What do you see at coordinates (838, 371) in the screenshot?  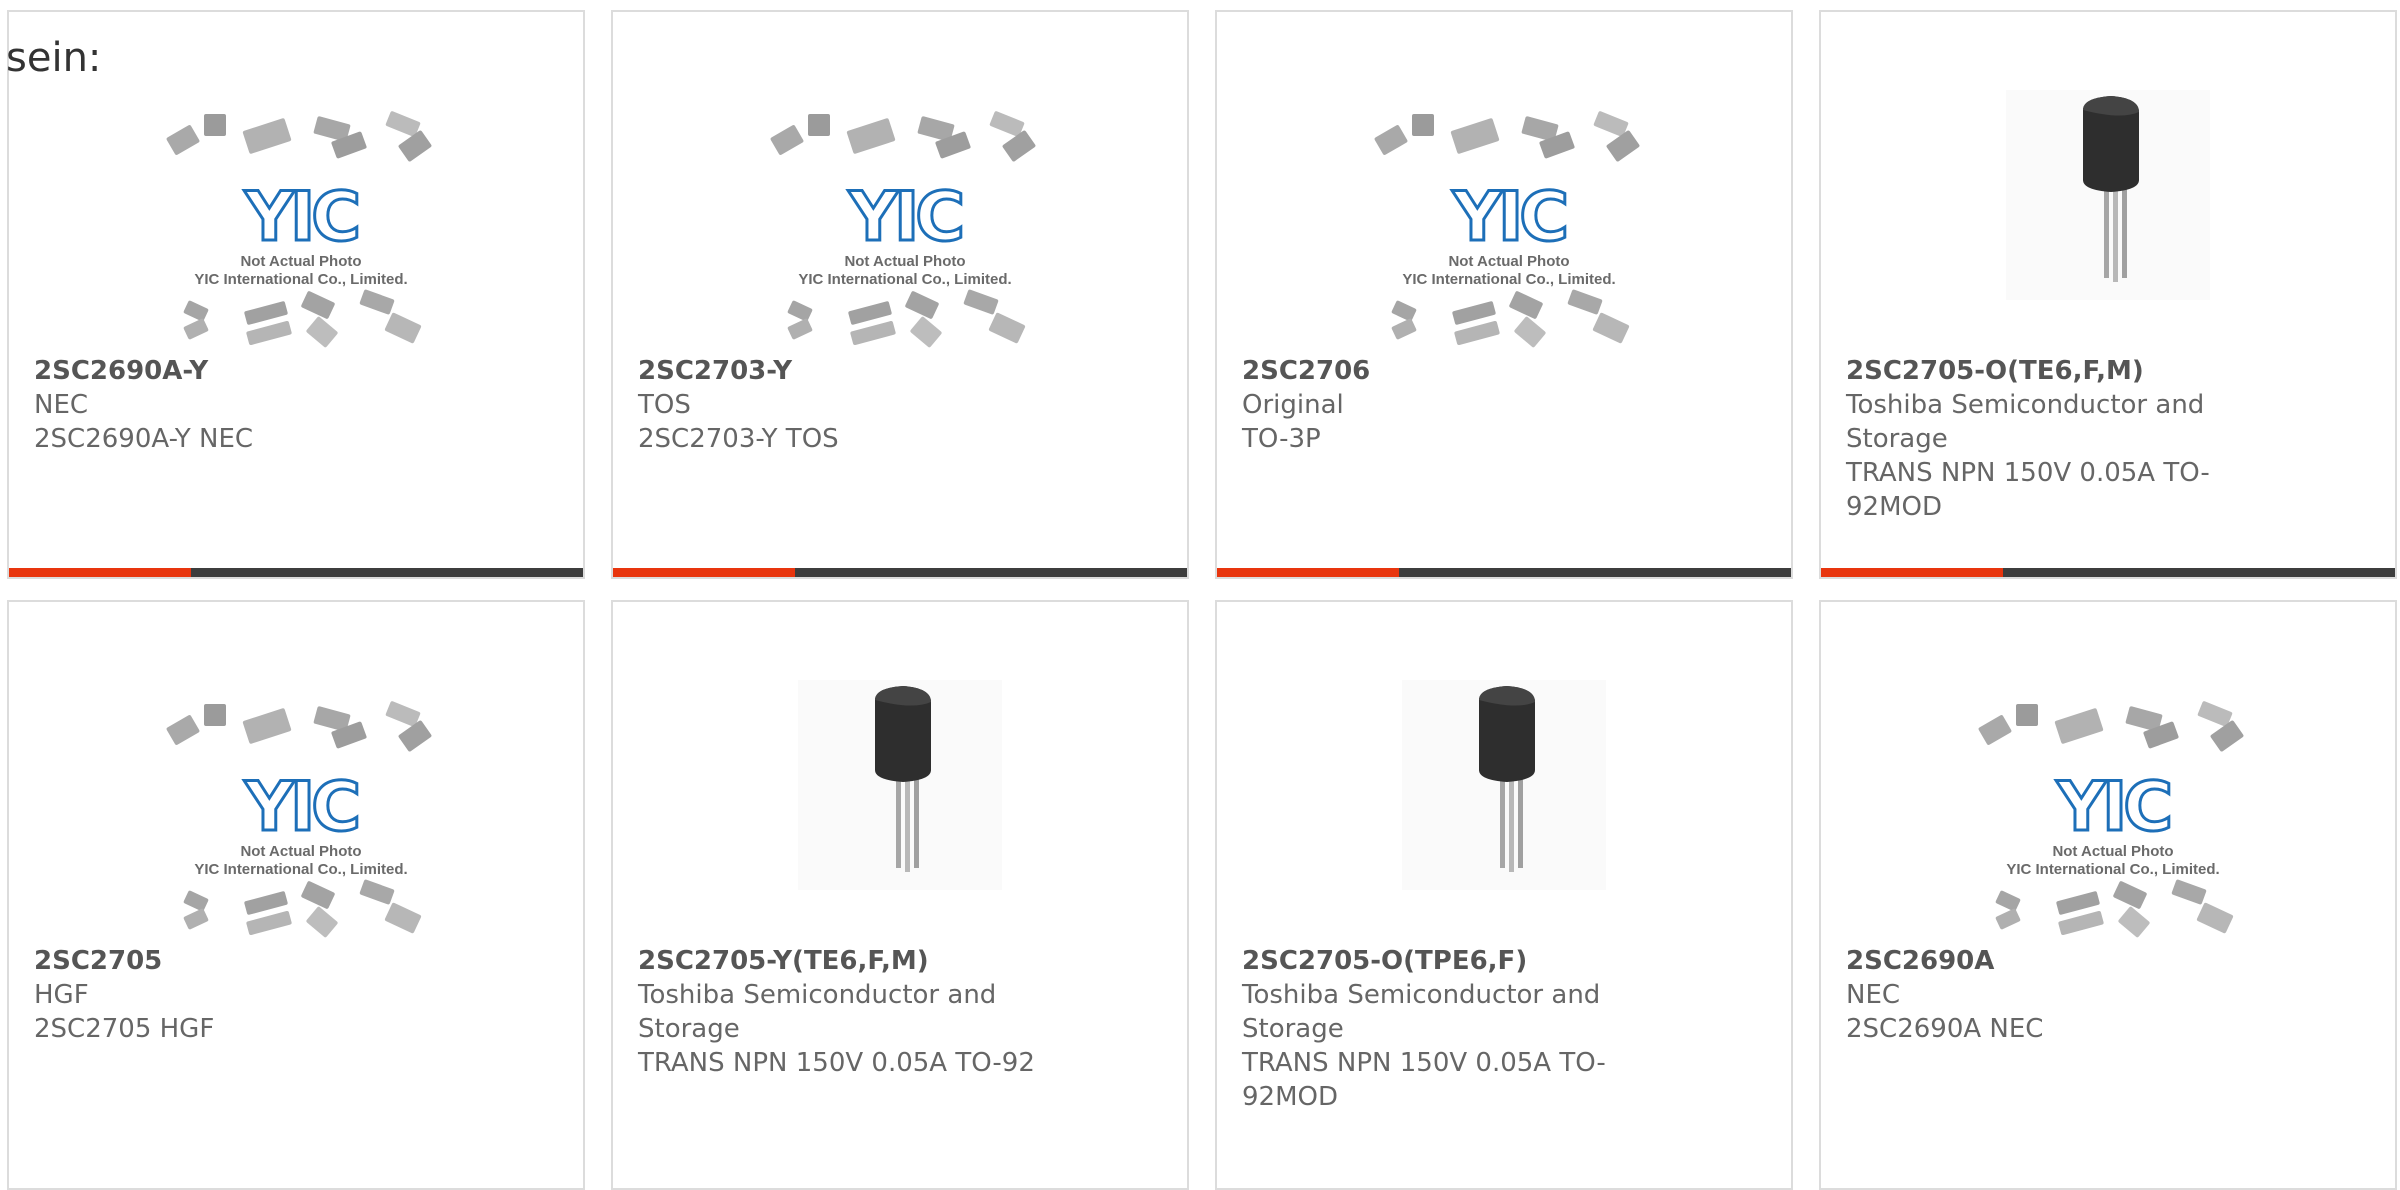 I see `part-number: 2SC2703-Y` at bounding box center [838, 371].